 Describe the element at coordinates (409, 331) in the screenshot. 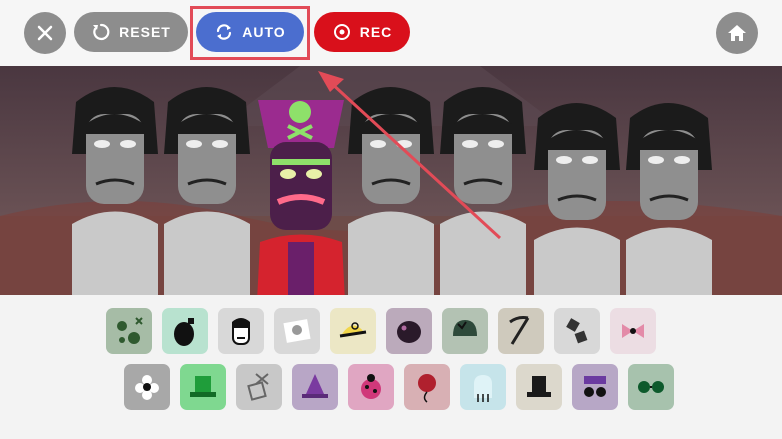

I see `blob-icon` at that location.